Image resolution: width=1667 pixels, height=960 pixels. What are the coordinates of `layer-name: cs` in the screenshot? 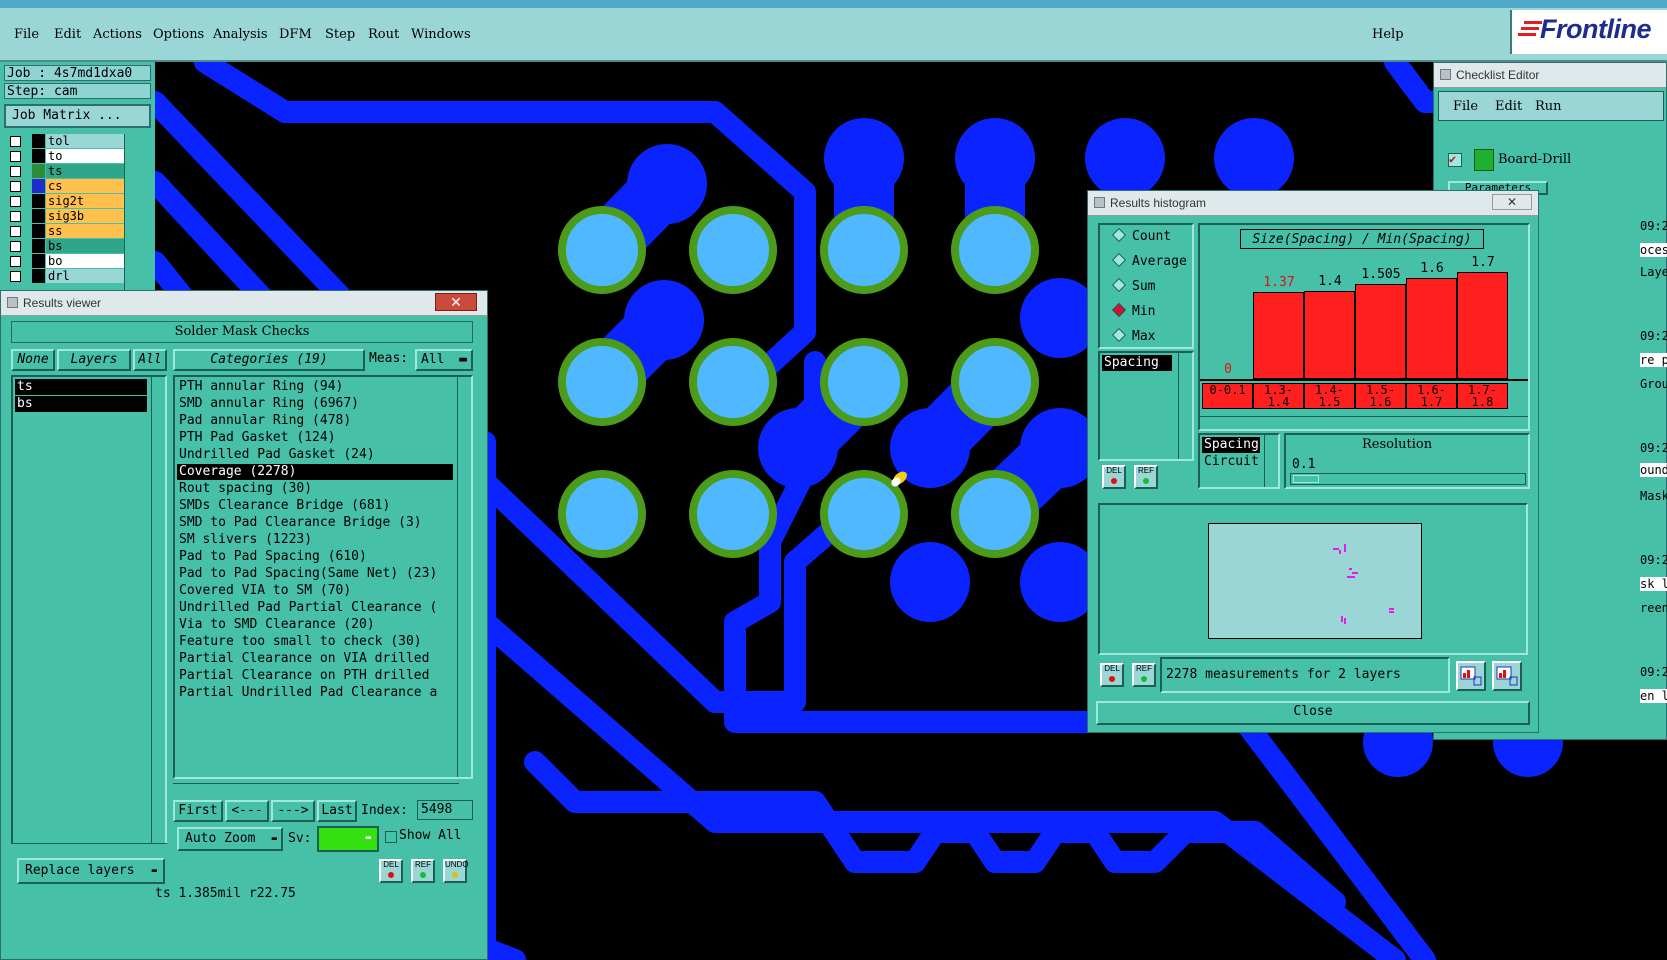 It's located at (88, 186).